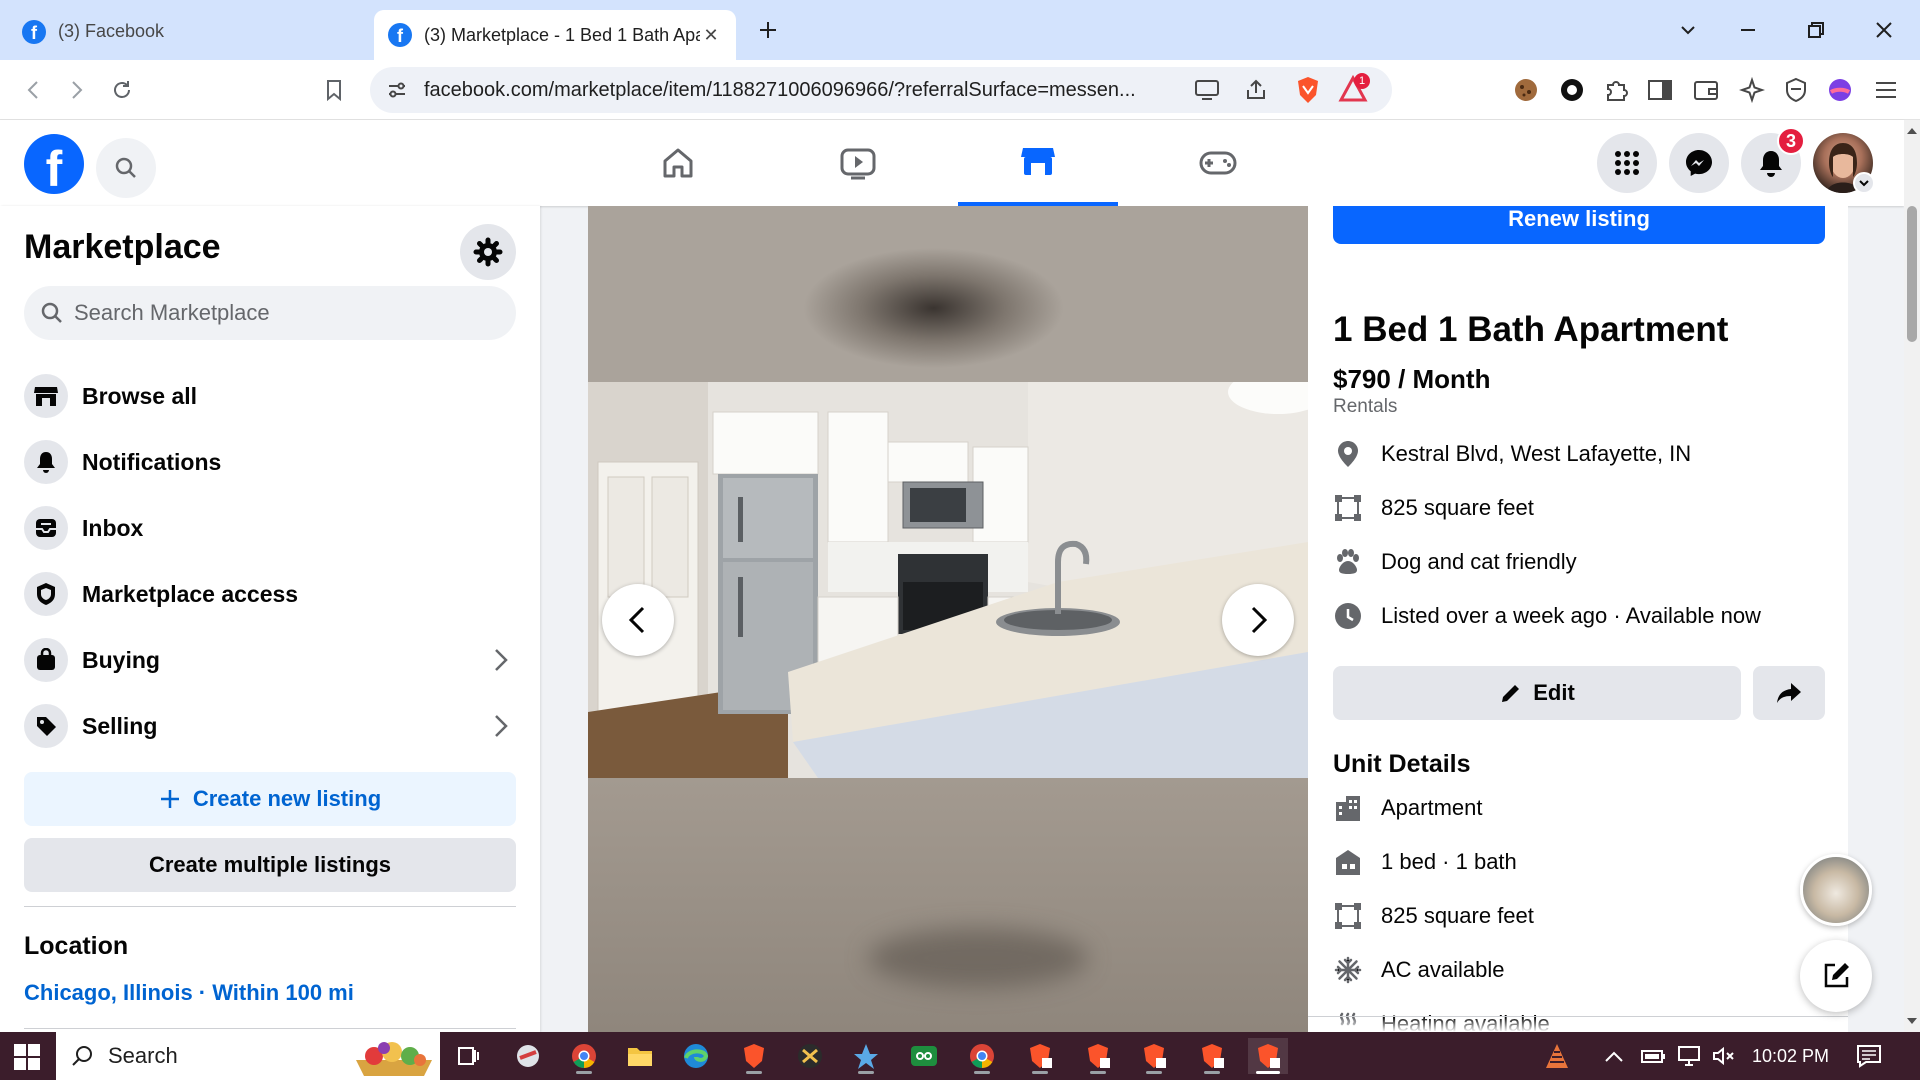  Describe the element at coordinates (1796, 90) in the screenshot. I see `vpn-shield-icon` at that location.